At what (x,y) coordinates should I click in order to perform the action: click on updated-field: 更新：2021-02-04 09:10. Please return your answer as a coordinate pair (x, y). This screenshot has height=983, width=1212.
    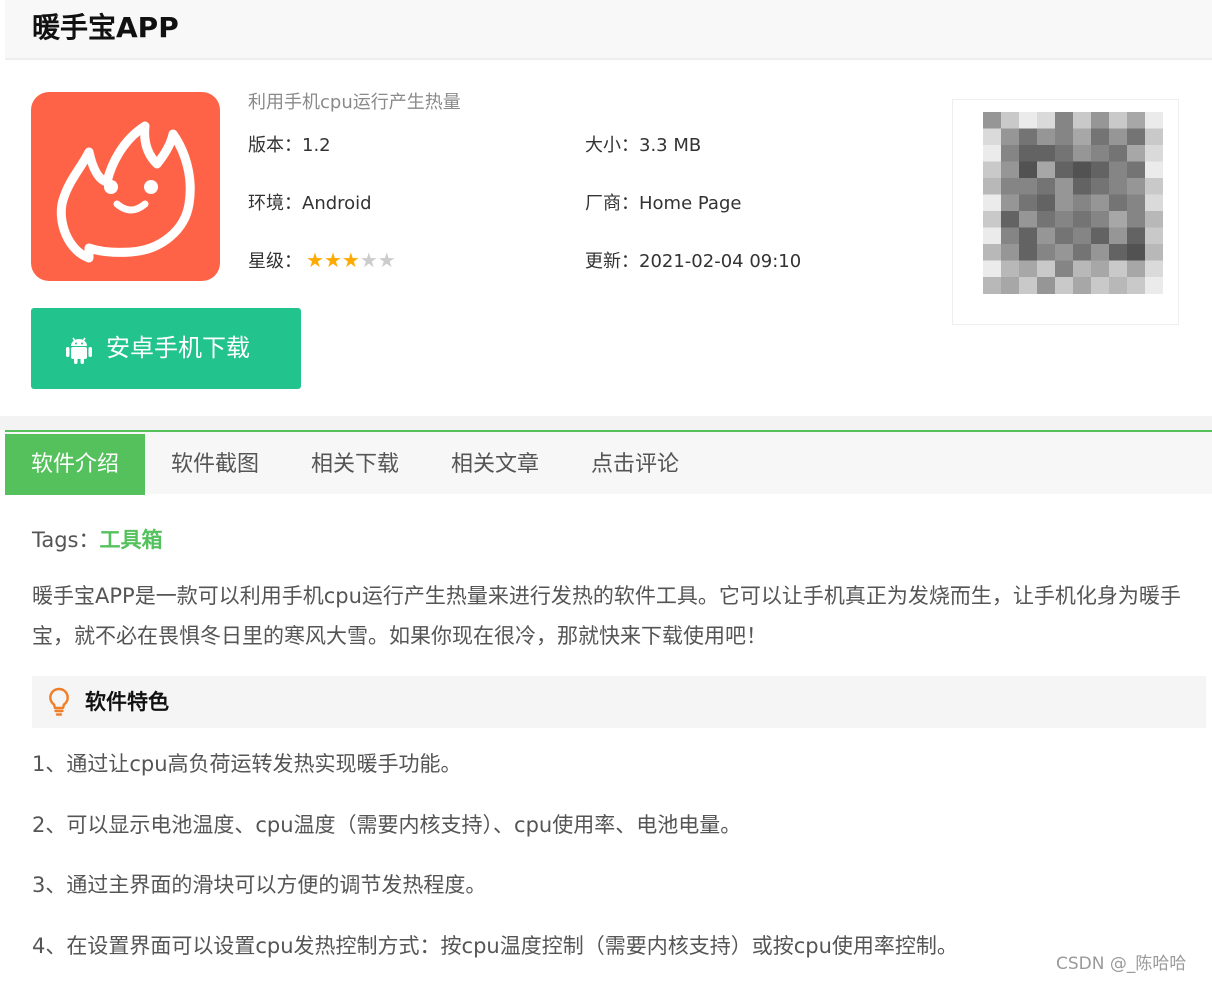
    Looking at the image, I should click on (693, 262).